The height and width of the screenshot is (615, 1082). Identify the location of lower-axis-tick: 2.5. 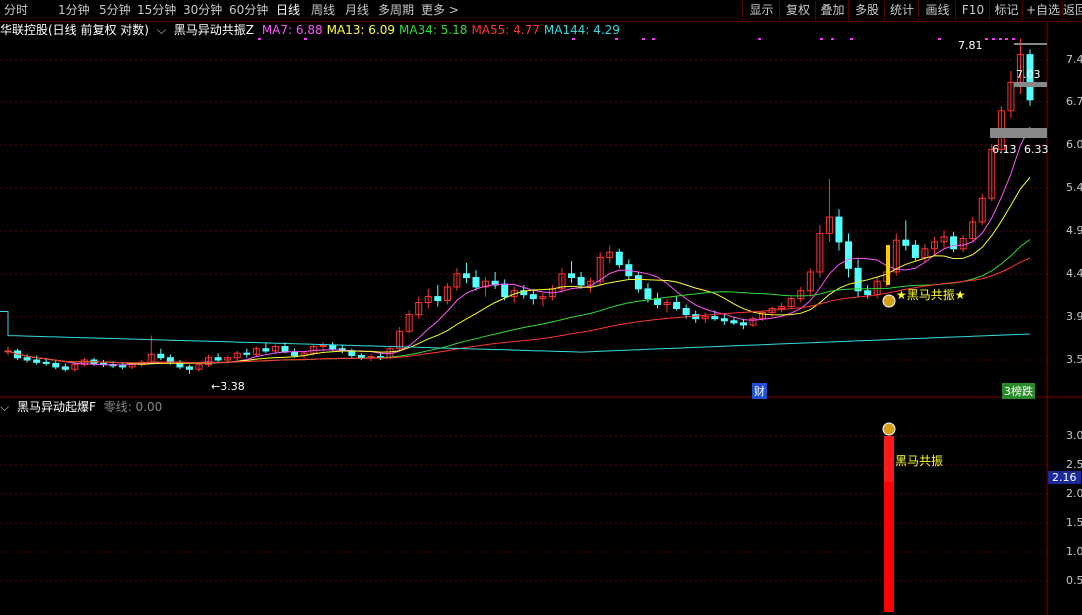
(1074, 464).